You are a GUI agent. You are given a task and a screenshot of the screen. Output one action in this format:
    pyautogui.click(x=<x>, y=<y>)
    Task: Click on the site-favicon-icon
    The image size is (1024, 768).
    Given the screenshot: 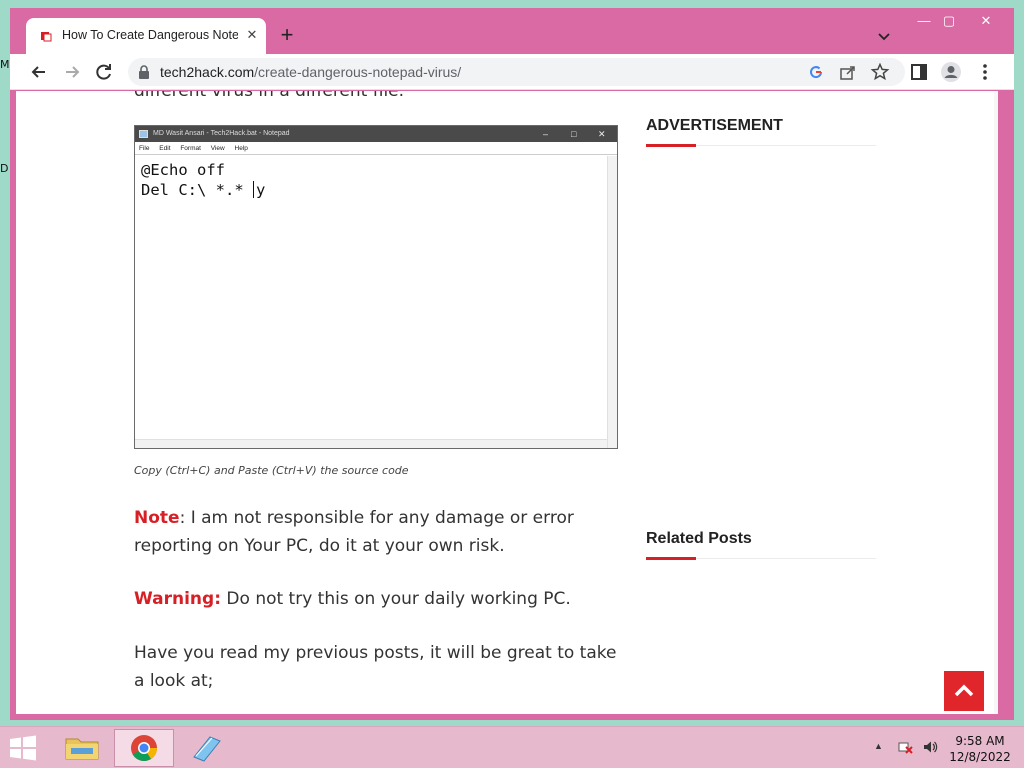 What is the action you would take?
    pyautogui.click(x=46, y=37)
    